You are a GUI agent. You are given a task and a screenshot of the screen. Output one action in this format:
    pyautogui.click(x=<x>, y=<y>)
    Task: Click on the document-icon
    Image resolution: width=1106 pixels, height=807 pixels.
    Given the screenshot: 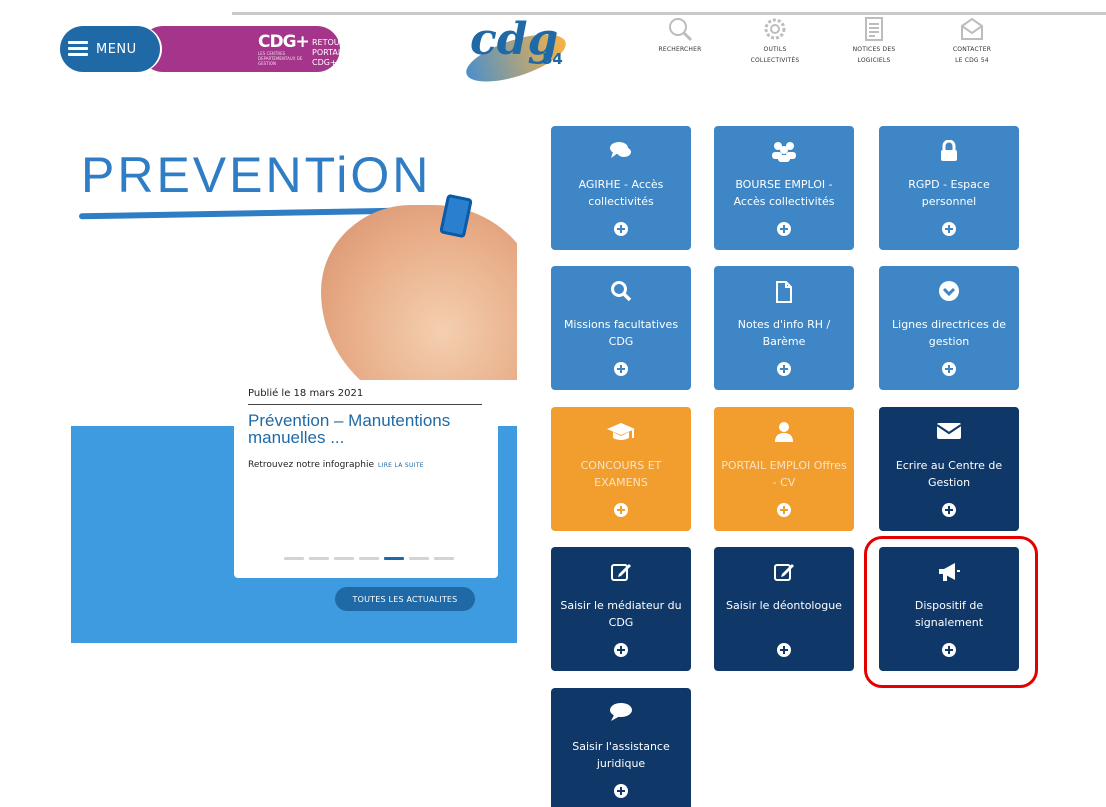 What is the action you would take?
    pyautogui.click(x=874, y=29)
    